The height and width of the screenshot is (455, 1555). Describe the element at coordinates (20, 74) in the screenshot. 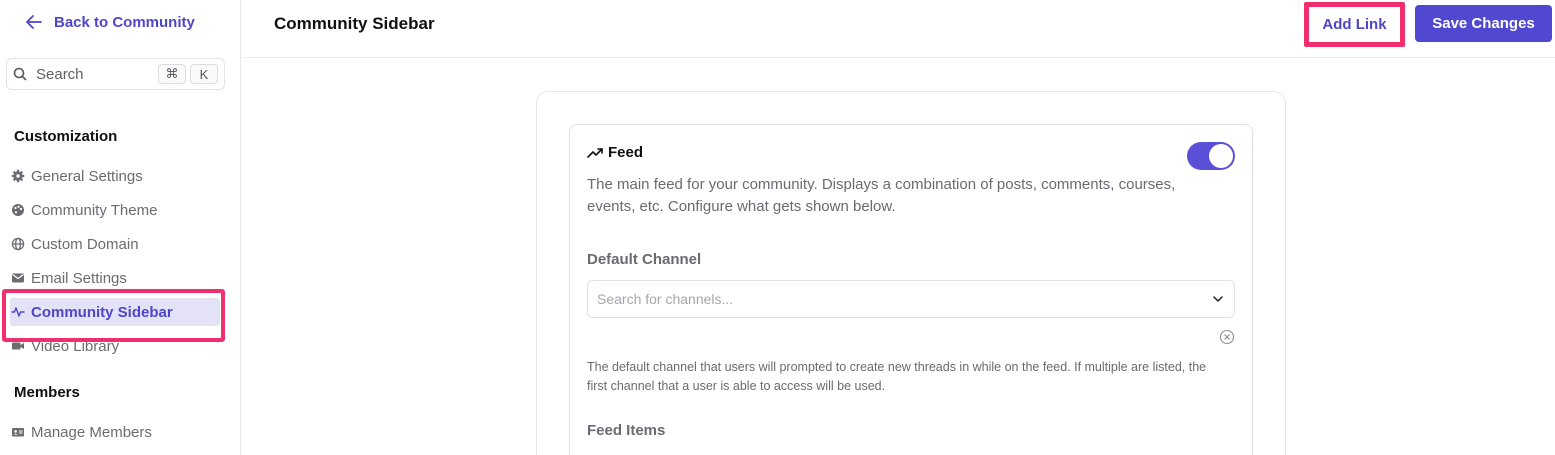

I see `search-icon` at that location.